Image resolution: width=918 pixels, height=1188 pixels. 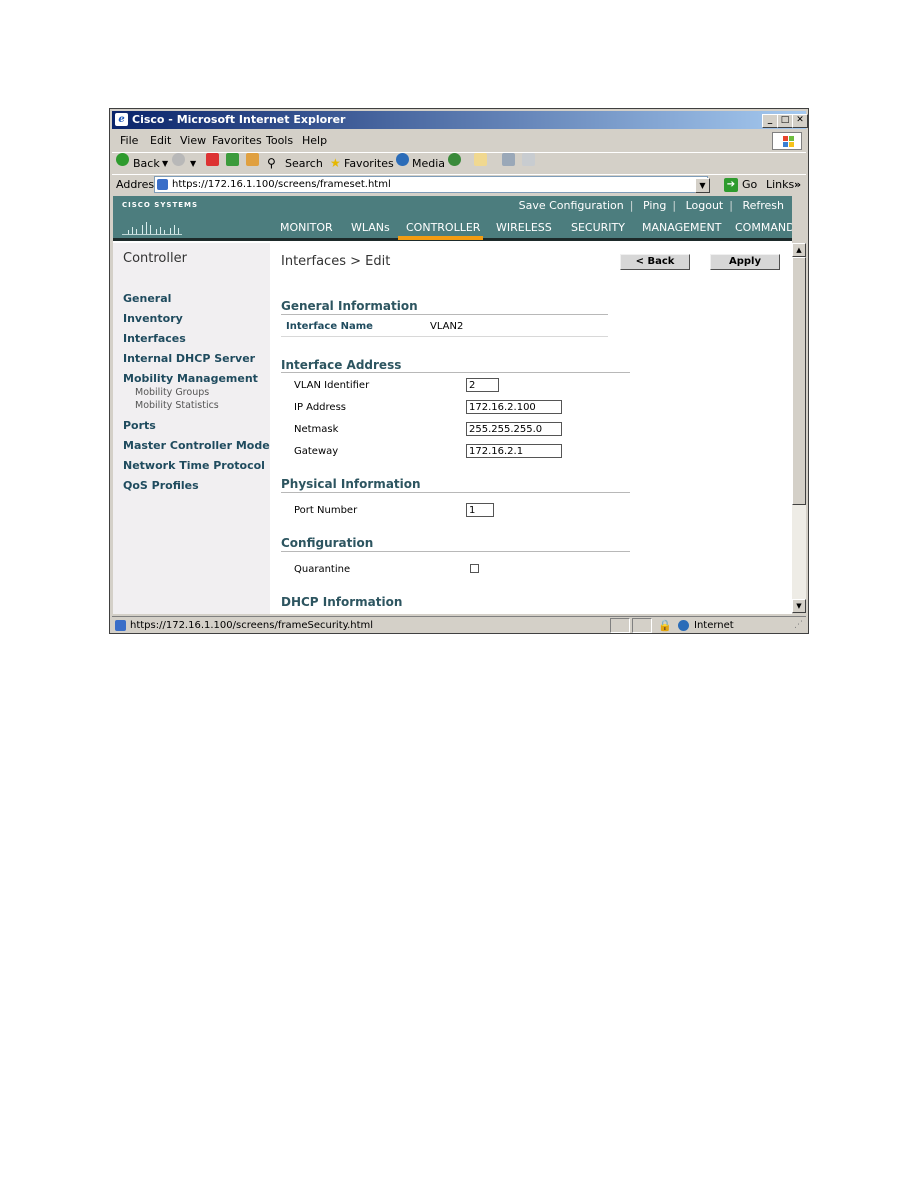 I want to click on refresh-link: Refresh, so click(x=763, y=205).